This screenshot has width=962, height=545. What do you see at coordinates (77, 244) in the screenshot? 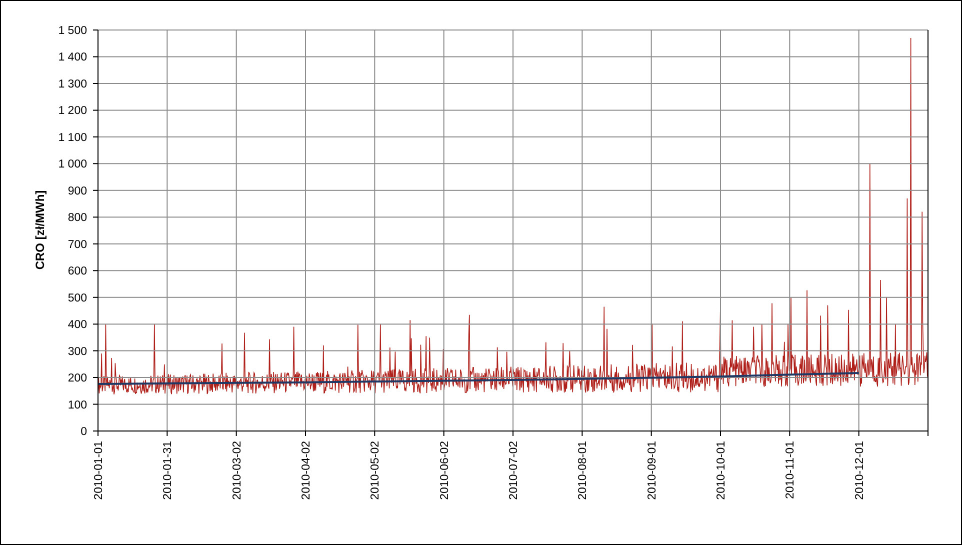
I see `y-tick-label: 700` at bounding box center [77, 244].